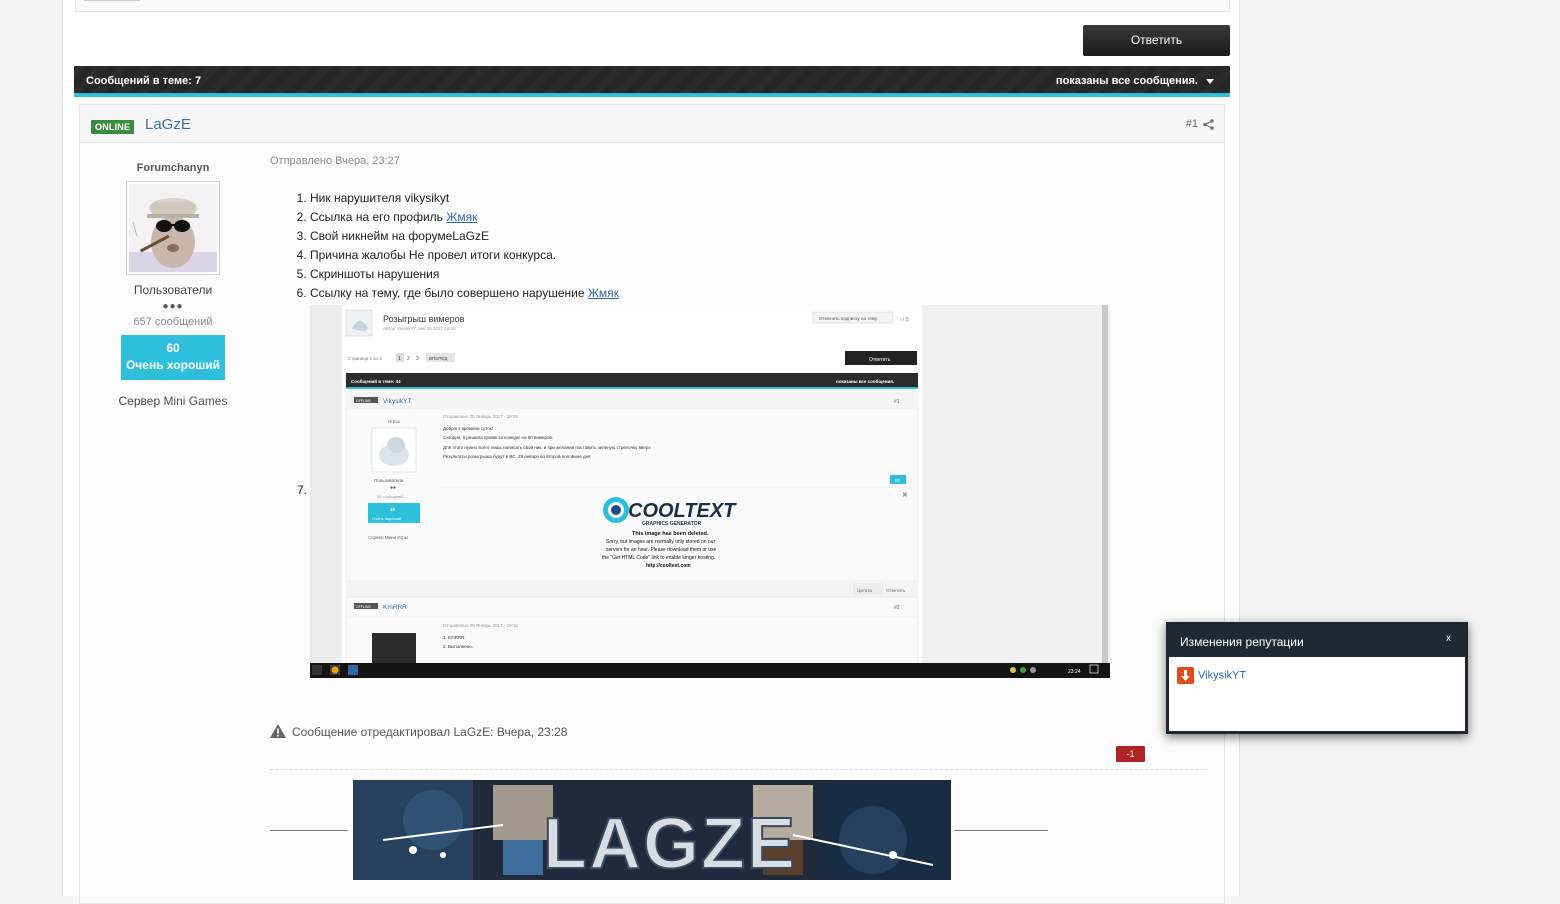 Image resolution: width=1560 pixels, height=904 pixels. I want to click on ss-pager: Страница 1 из 3, so click(365, 358).